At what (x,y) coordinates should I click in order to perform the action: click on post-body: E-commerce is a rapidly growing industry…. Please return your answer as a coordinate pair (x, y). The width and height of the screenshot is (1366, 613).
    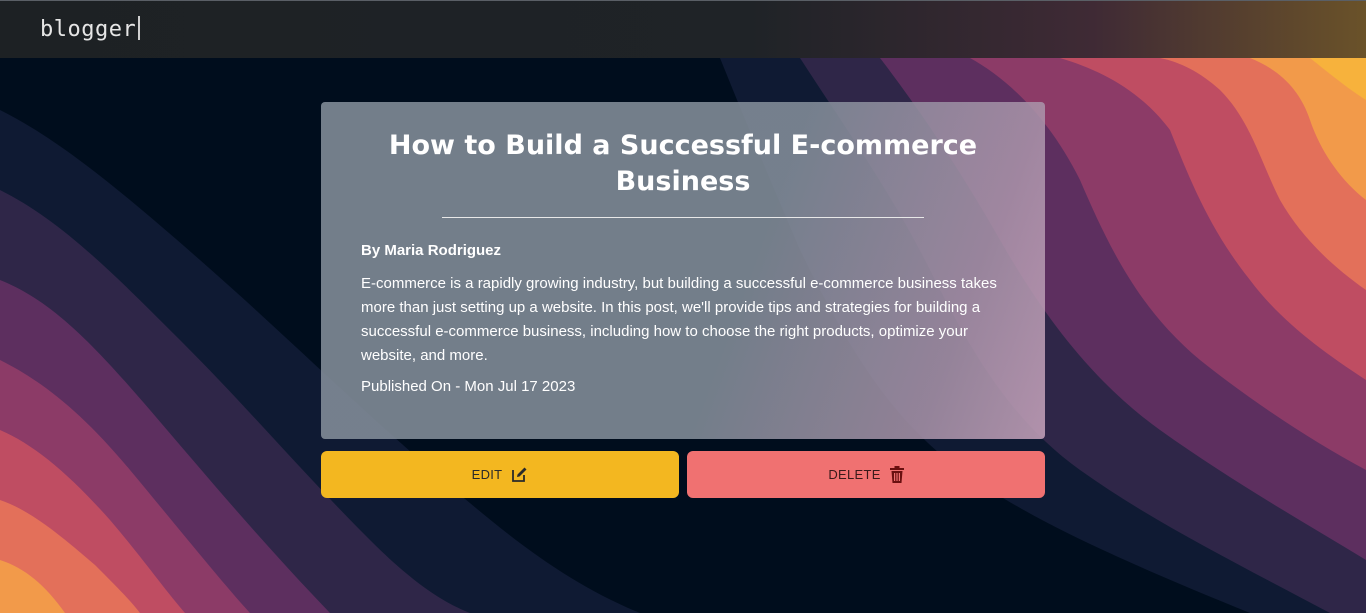
    Looking at the image, I should click on (679, 319).